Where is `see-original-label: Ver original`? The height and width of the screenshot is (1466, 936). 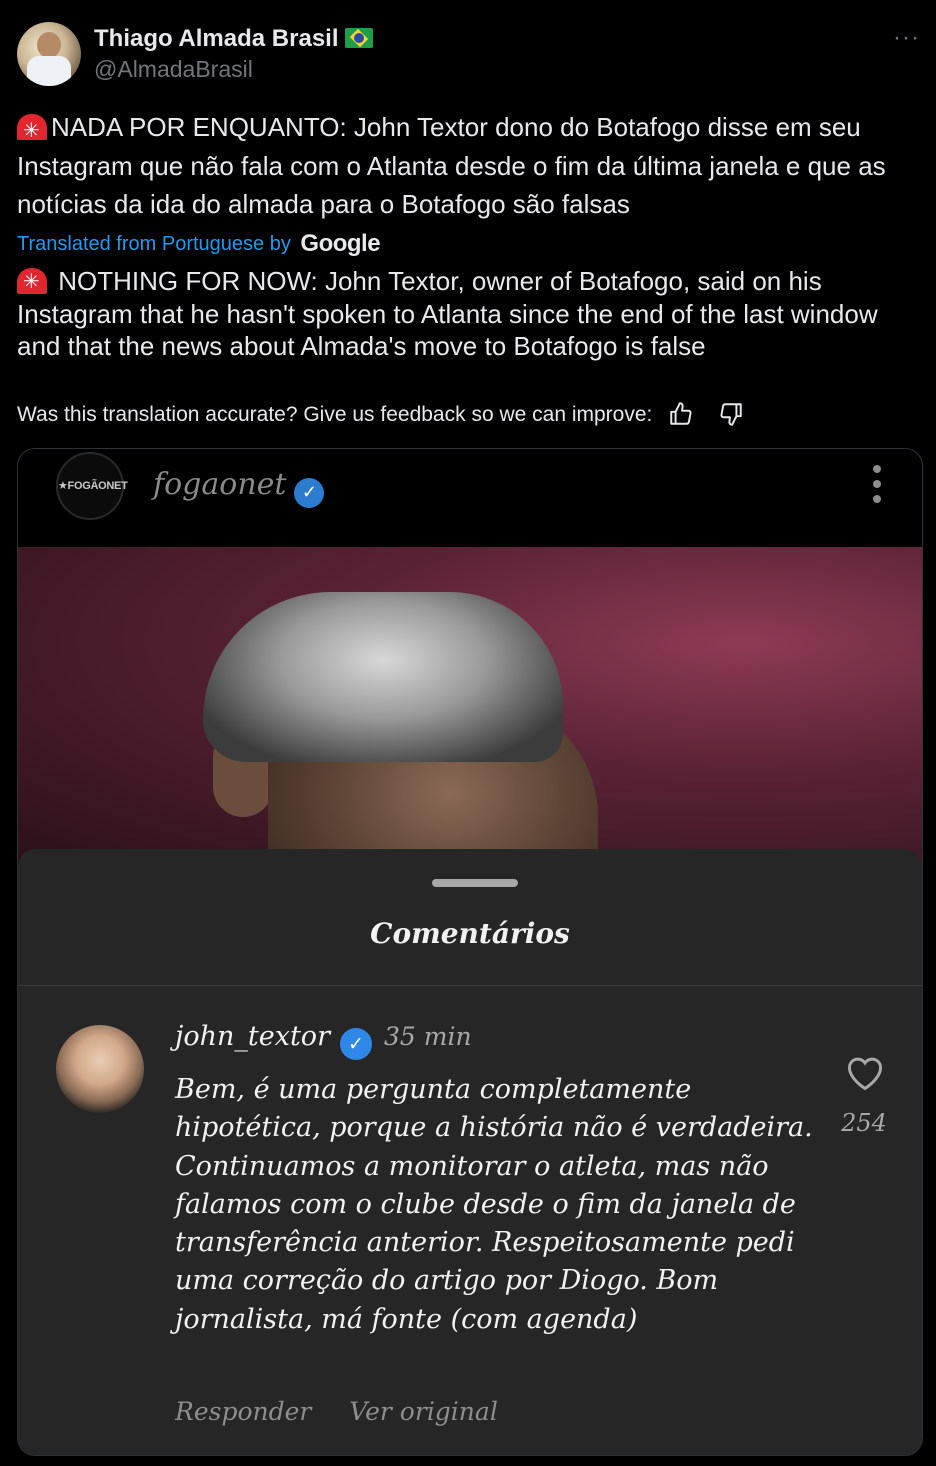 see-original-label: Ver original is located at coordinates (423, 1411).